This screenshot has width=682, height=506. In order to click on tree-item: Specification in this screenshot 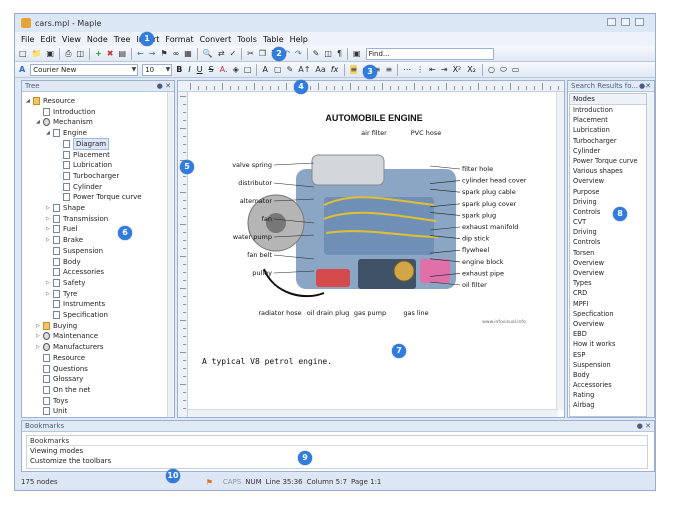, I will do `click(77, 315)`.